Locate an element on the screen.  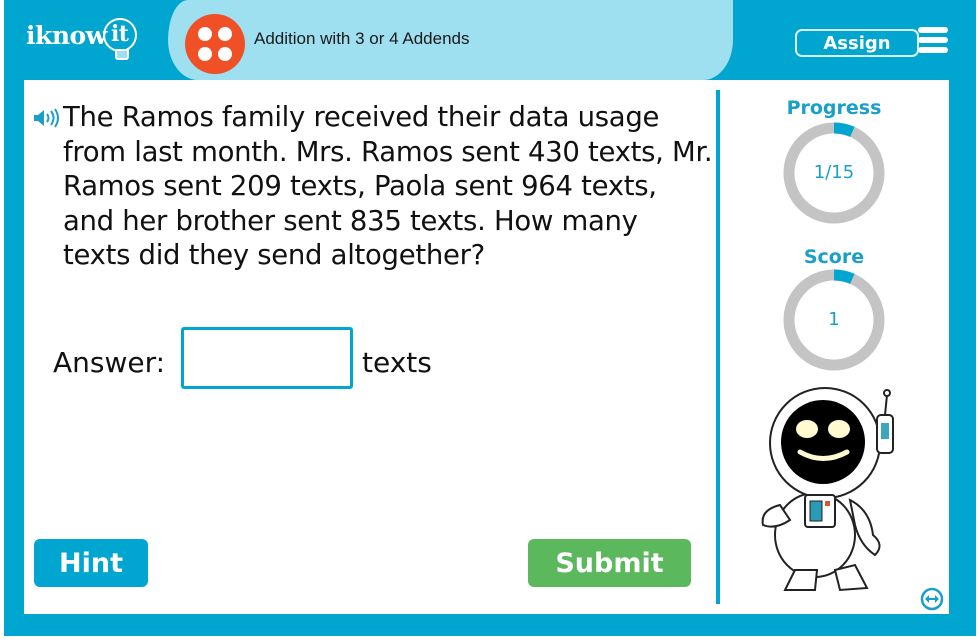
iknowit-logo: iknow it is located at coordinates (81, 39).